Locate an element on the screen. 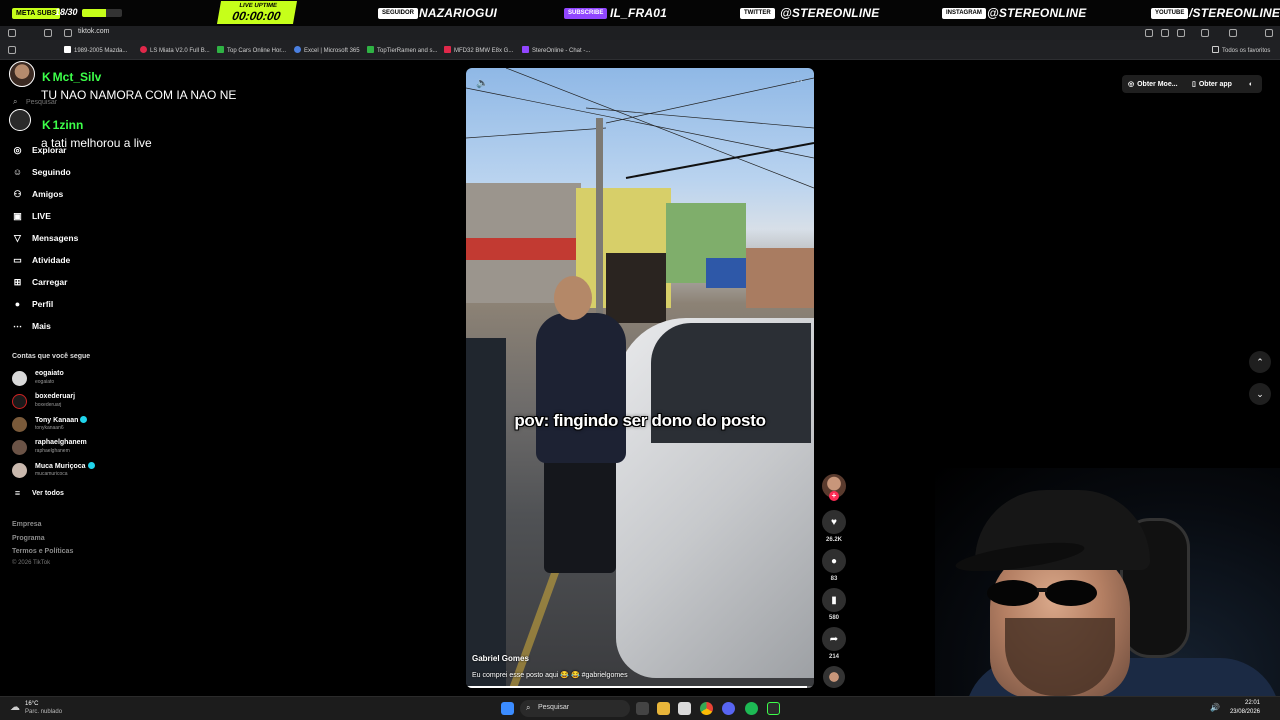 Image resolution: width=1280 pixels, height=720 pixels. following-icon: ☺ is located at coordinates (17, 172).